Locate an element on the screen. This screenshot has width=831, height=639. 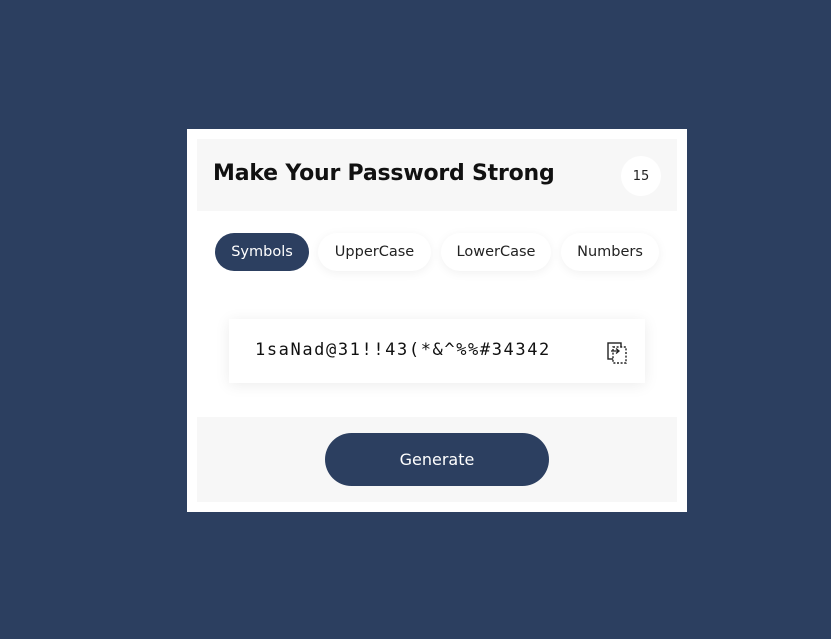
page-title: Make Your Password Strong is located at coordinates (384, 173).